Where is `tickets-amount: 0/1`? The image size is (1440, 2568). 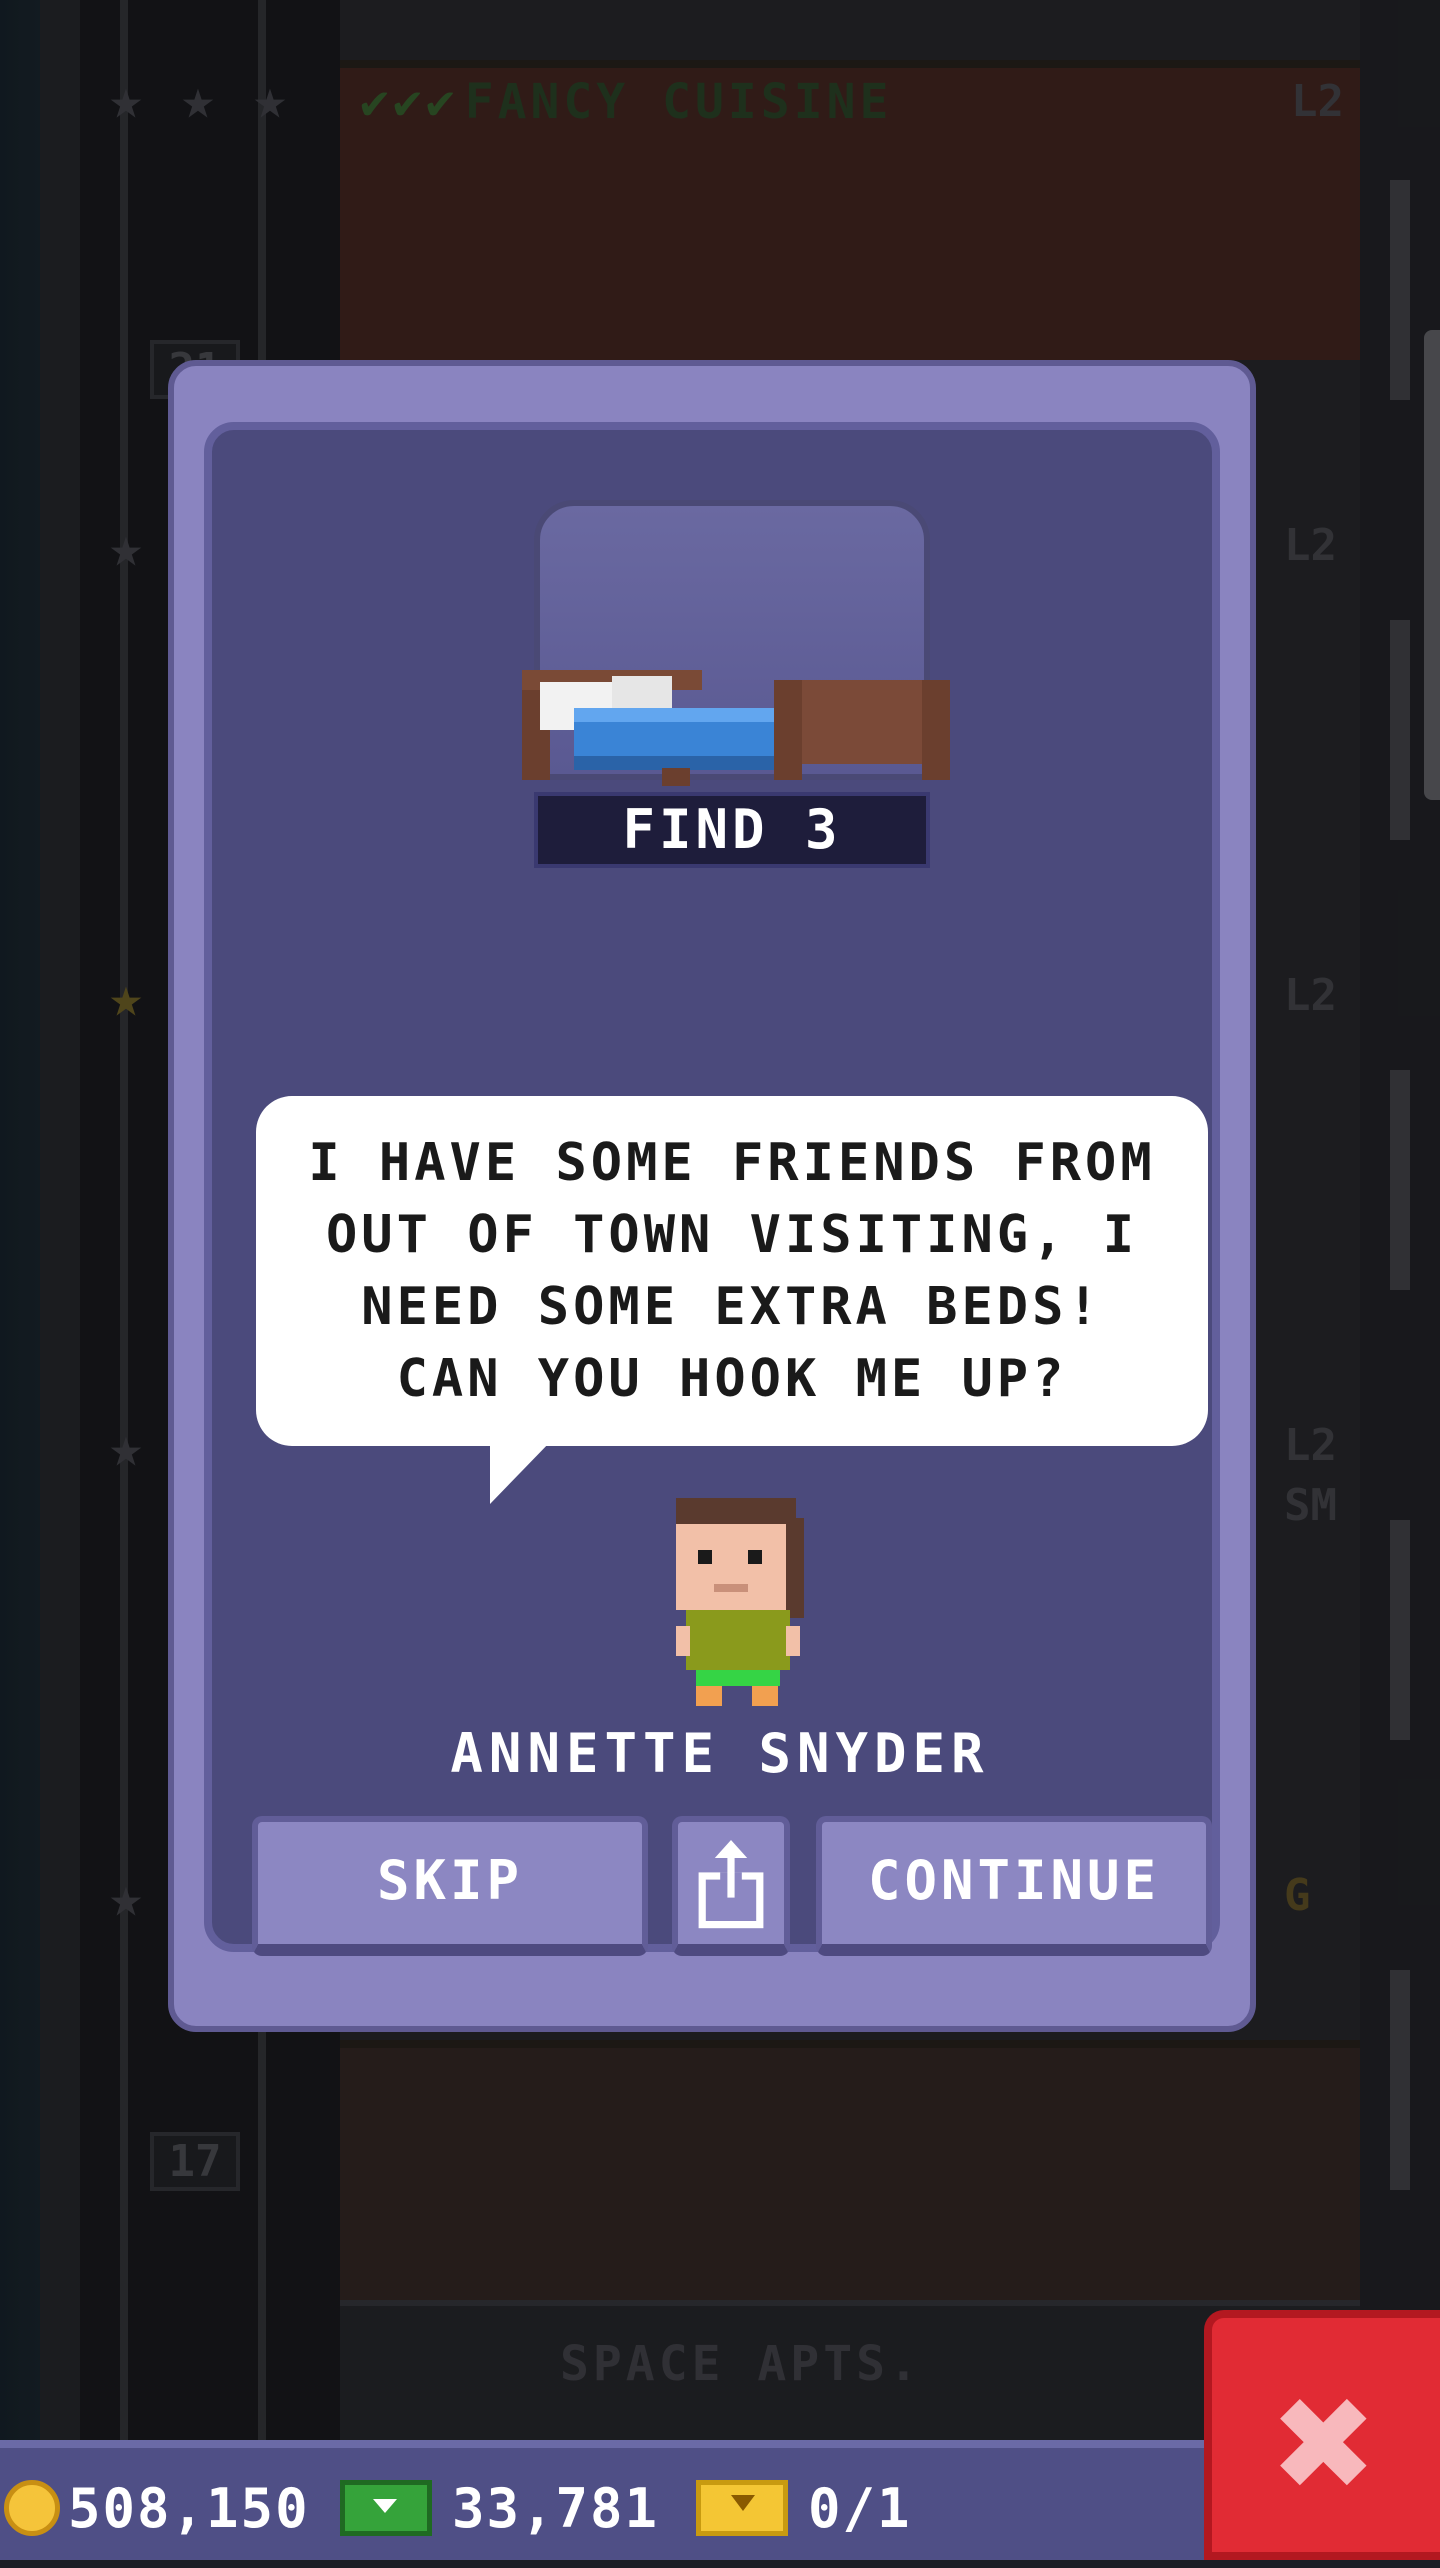 tickets-amount: 0/1 is located at coordinates (860, 2508).